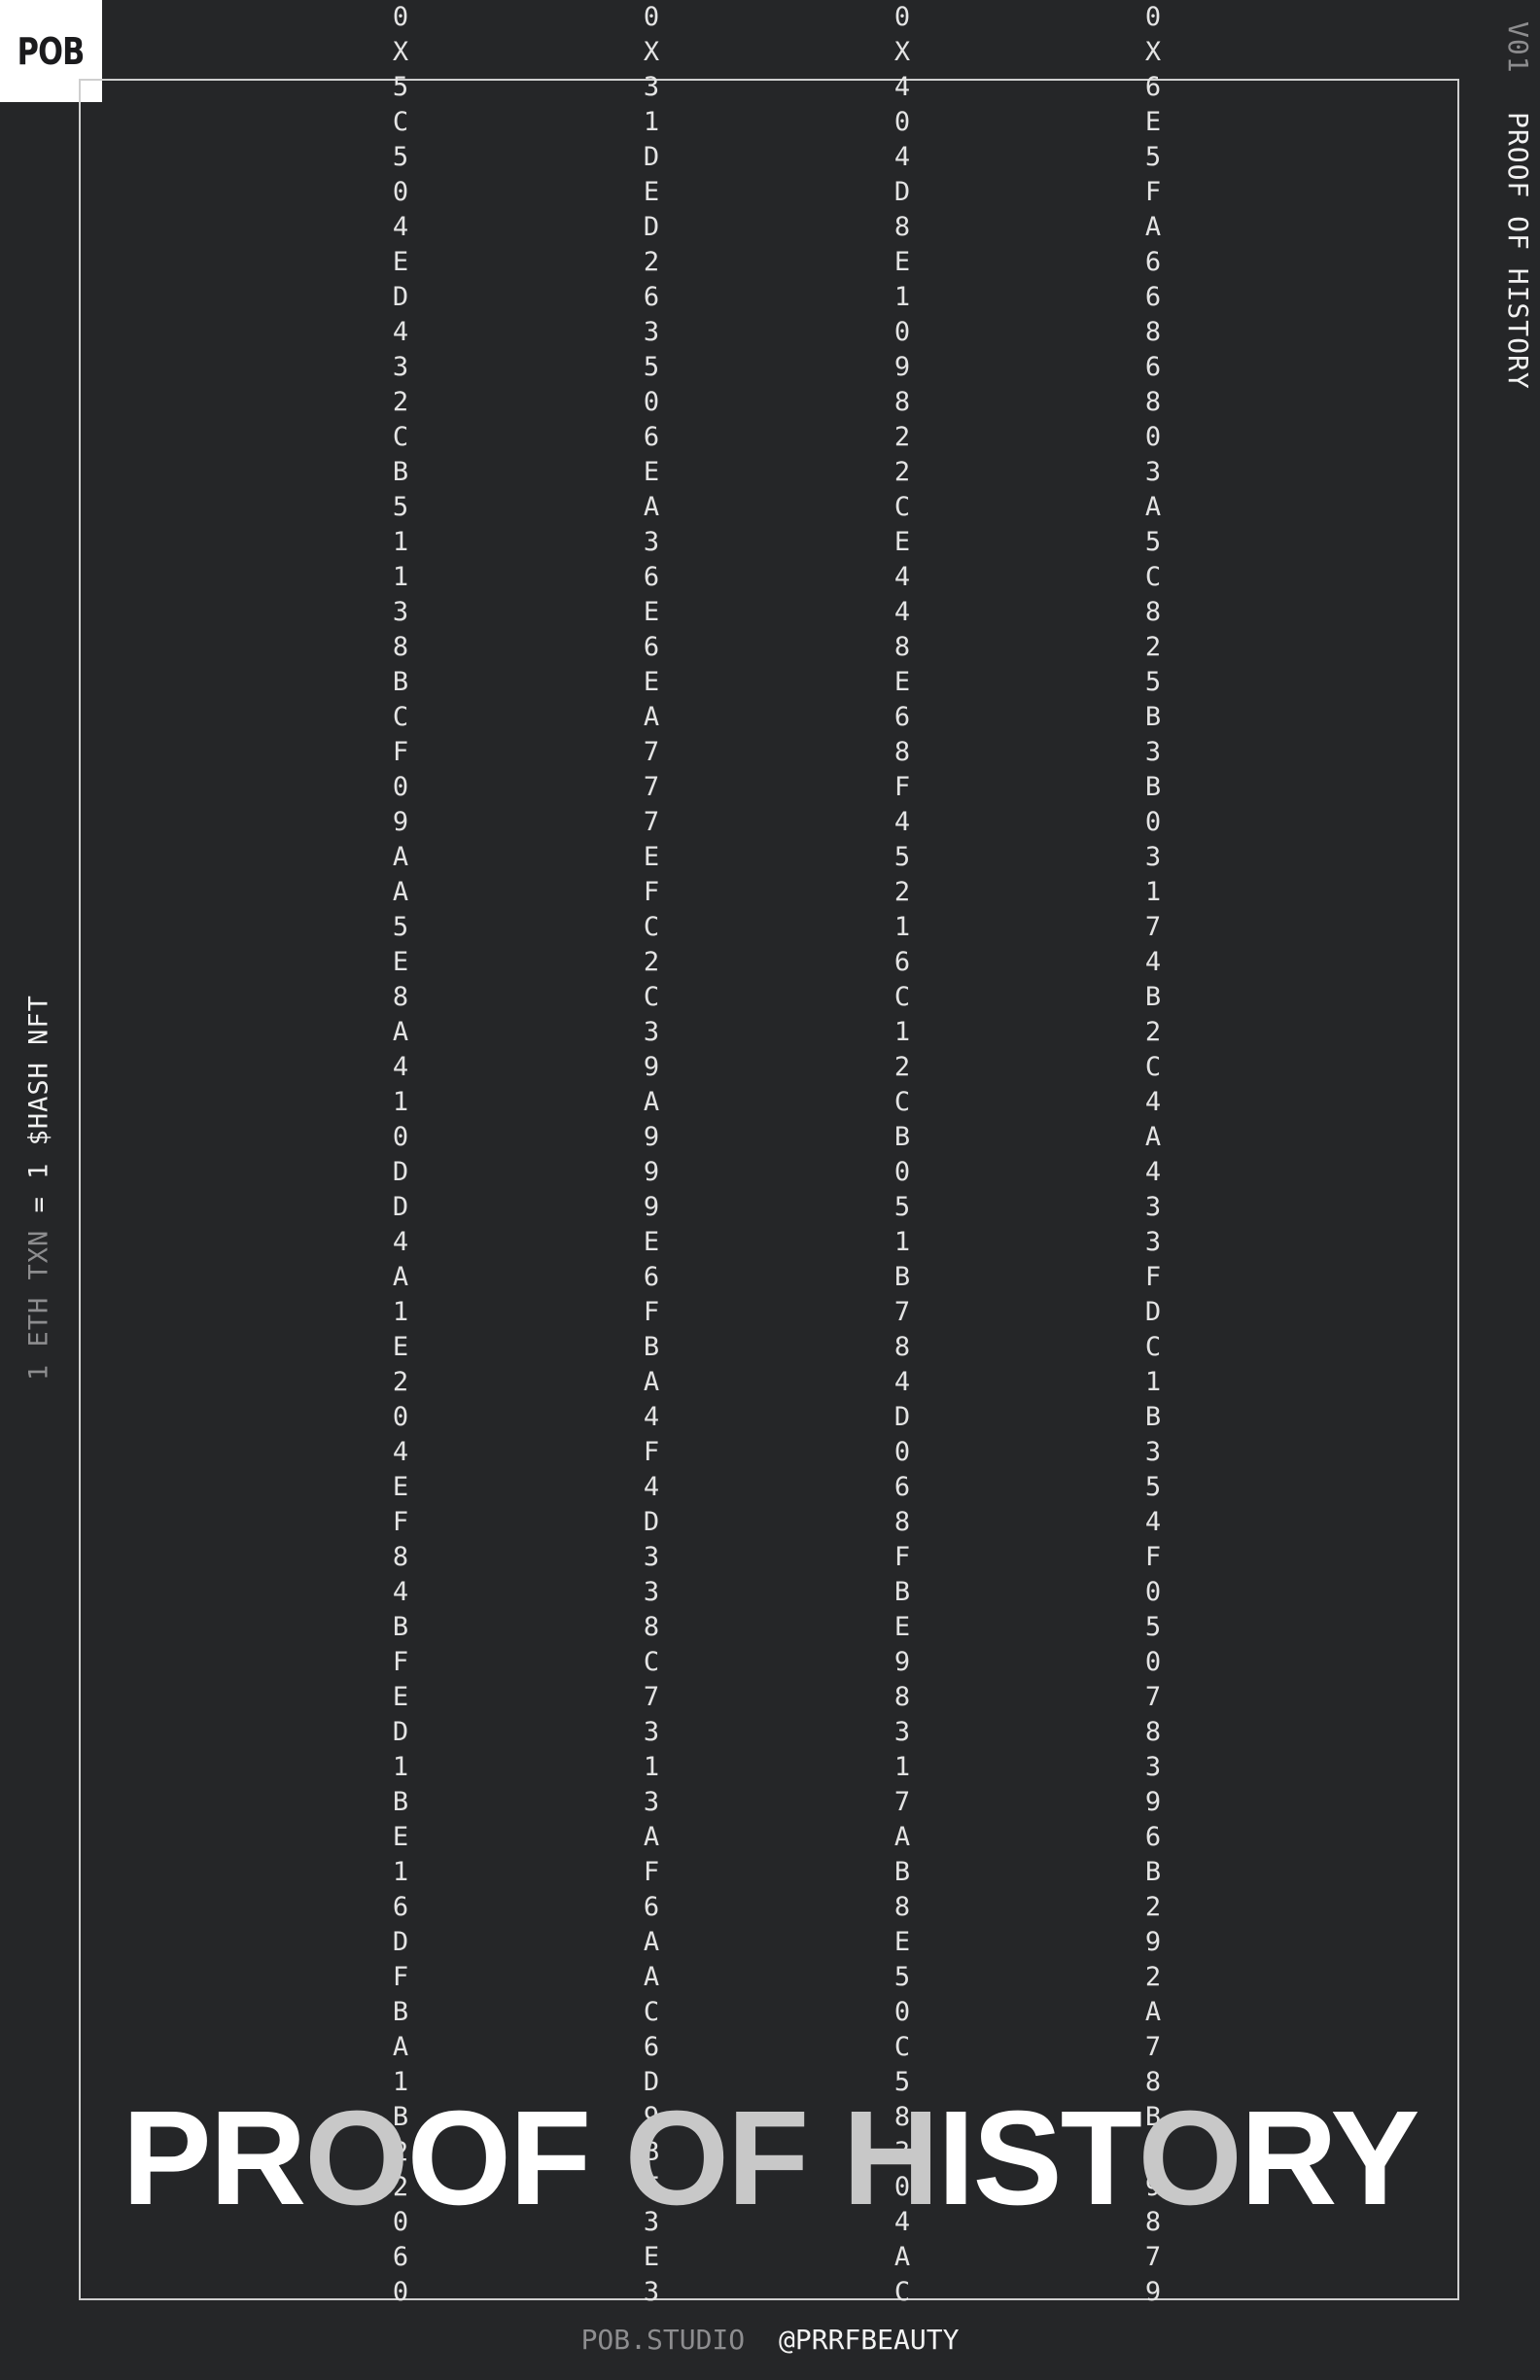 This screenshot has width=1540, height=2380. Describe the element at coordinates (1518, 205) in the screenshot. I see `version-caption: V01 PROOF OF HISTORY` at that location.